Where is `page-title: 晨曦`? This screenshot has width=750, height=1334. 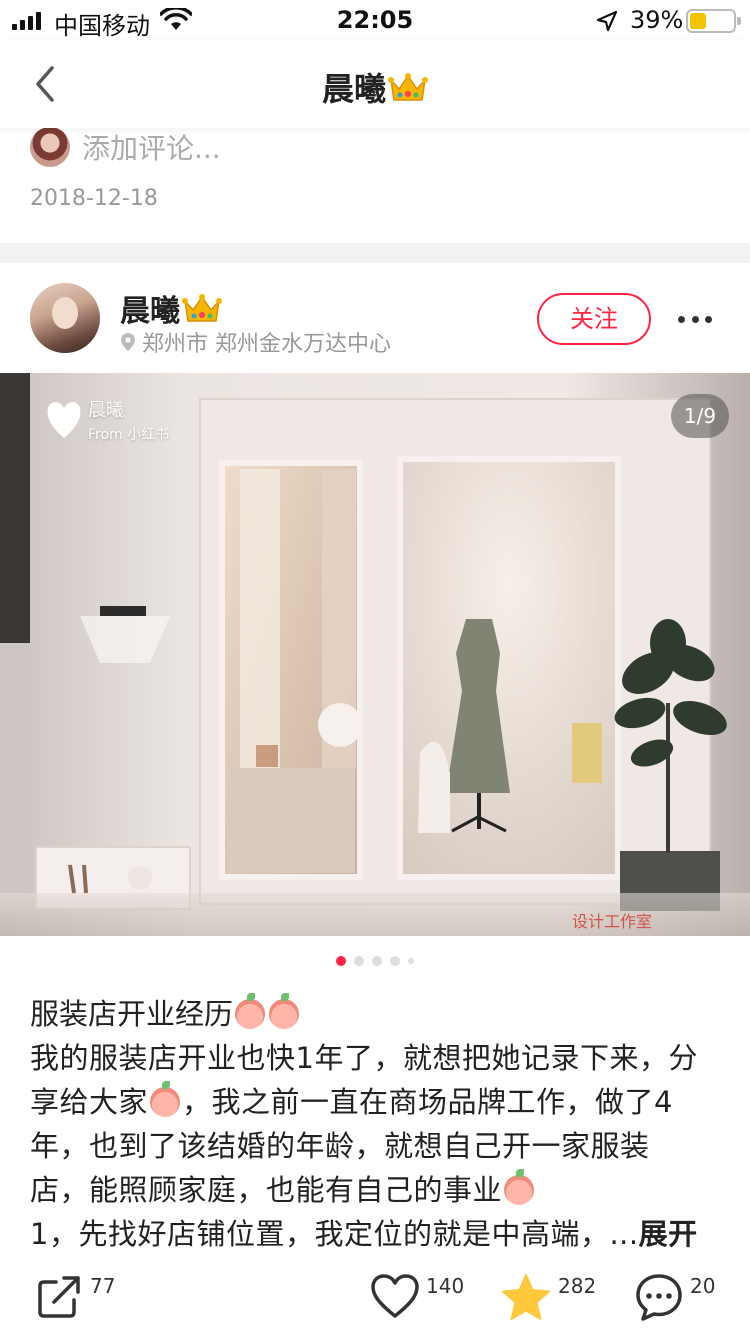
page-title: 晨曦 is located at coordinates (375, 87).